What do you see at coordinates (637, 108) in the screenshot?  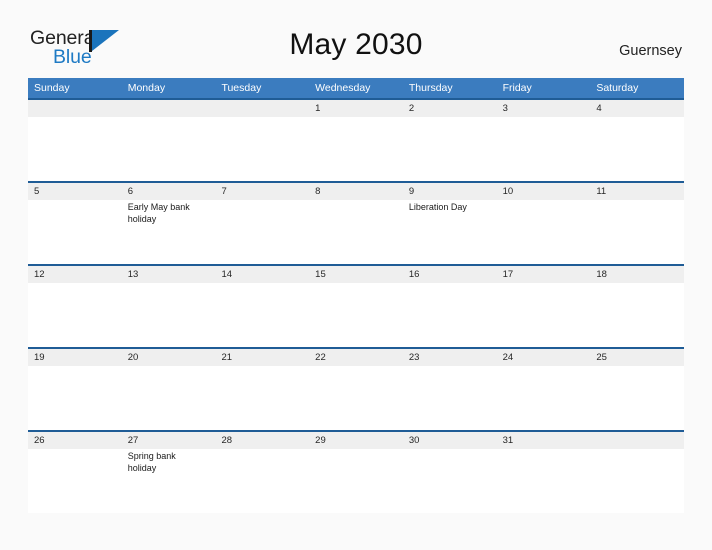 I see `day-number: 4` at bounding box center [637, 108].